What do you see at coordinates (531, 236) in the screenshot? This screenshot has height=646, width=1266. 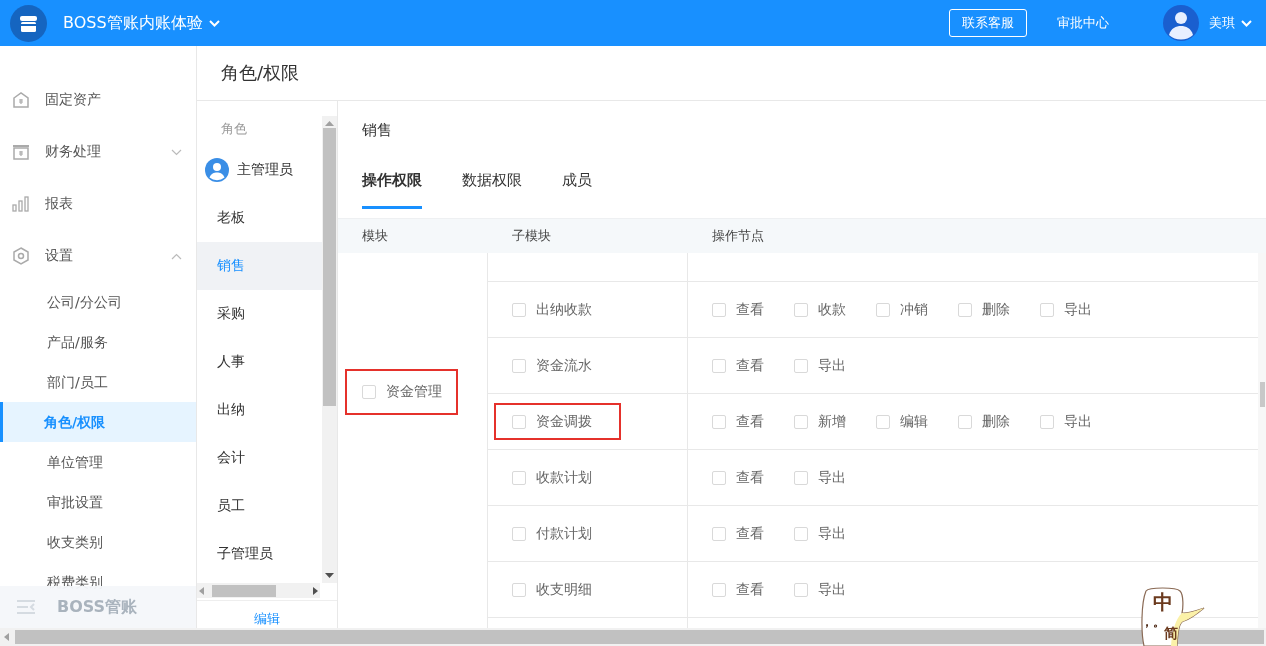 I see `column-header: 子模块` at bounding box center [531, 236].